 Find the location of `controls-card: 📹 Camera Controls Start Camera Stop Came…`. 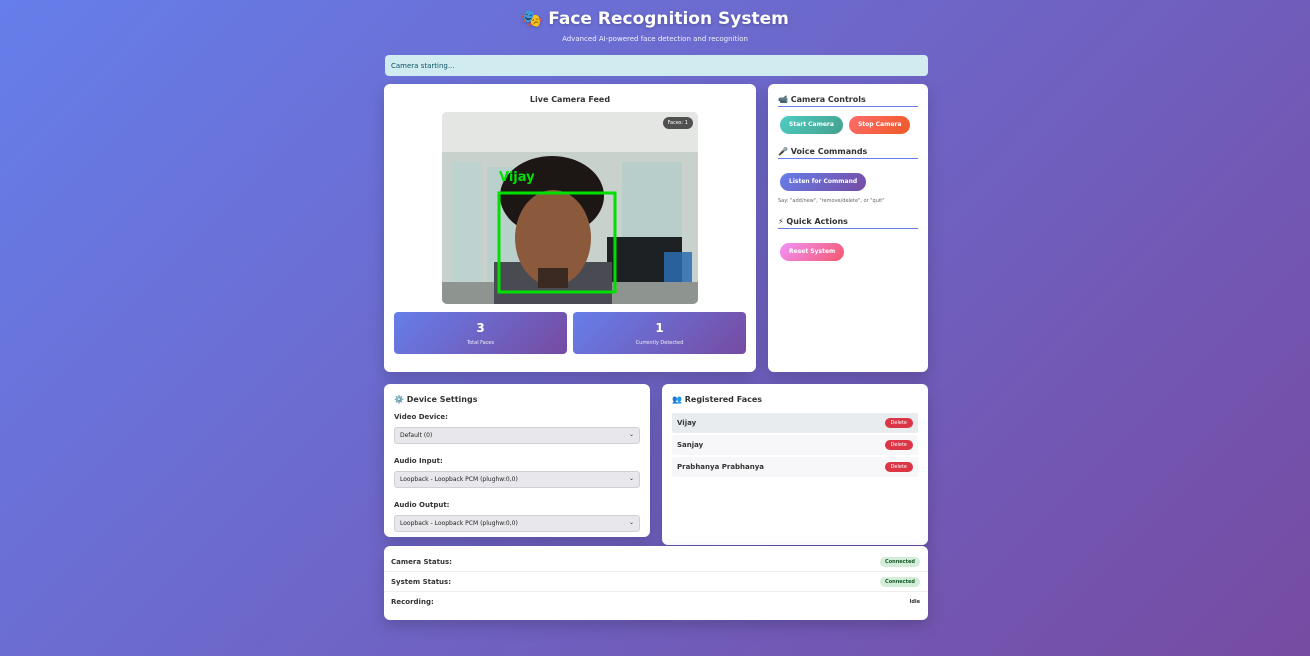

controls-card: 📹 Camera Controls Start Camera Stop Came… is located at coordinates (848, 228).